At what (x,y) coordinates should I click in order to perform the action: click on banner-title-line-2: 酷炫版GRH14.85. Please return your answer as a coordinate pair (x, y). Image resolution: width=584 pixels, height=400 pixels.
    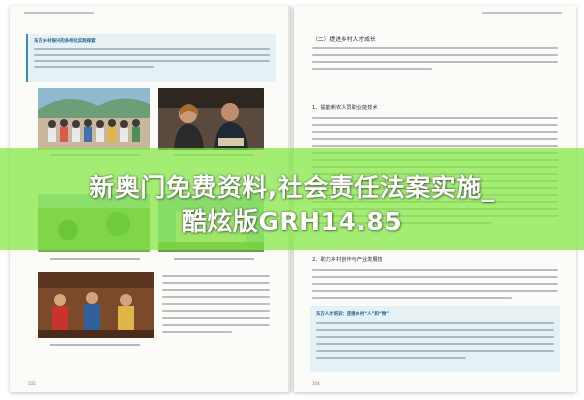
    Looking at the image, I should click on (292, 221).